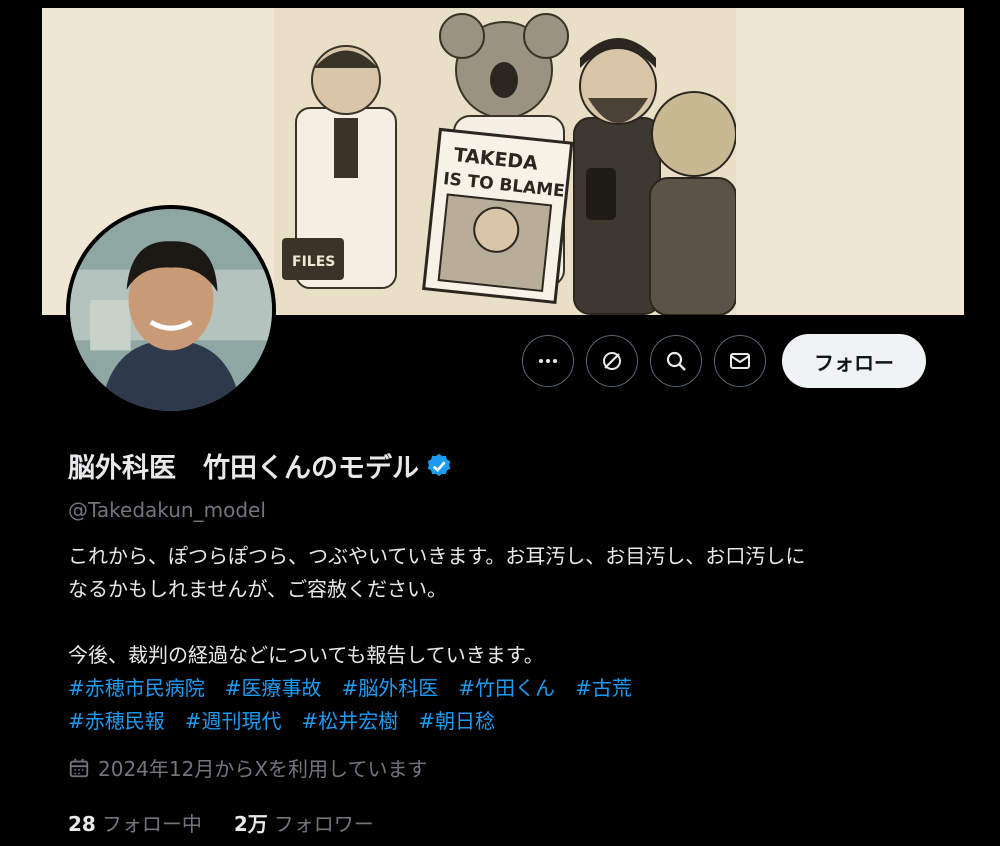 The height and width of the screenshot is (846, 1000). I want to click on hashtag-link: #竹田くん, so click(506, 688).